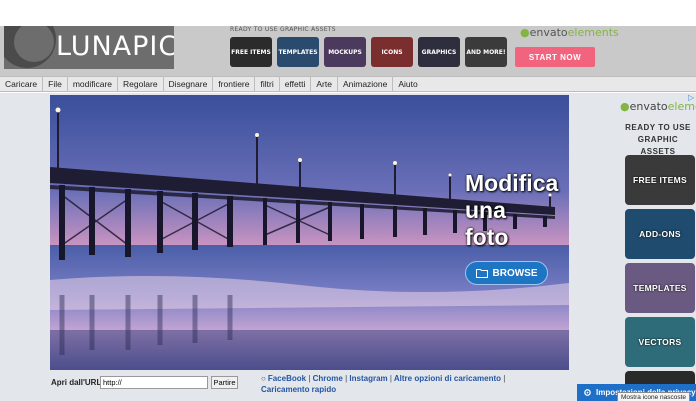 The width and height of the screenshot is (696, 401). What do you see at coordinates (296, 84) in the screenshot?
I see `menu-item-effetti: effetti` at bounding box center [296, 84].